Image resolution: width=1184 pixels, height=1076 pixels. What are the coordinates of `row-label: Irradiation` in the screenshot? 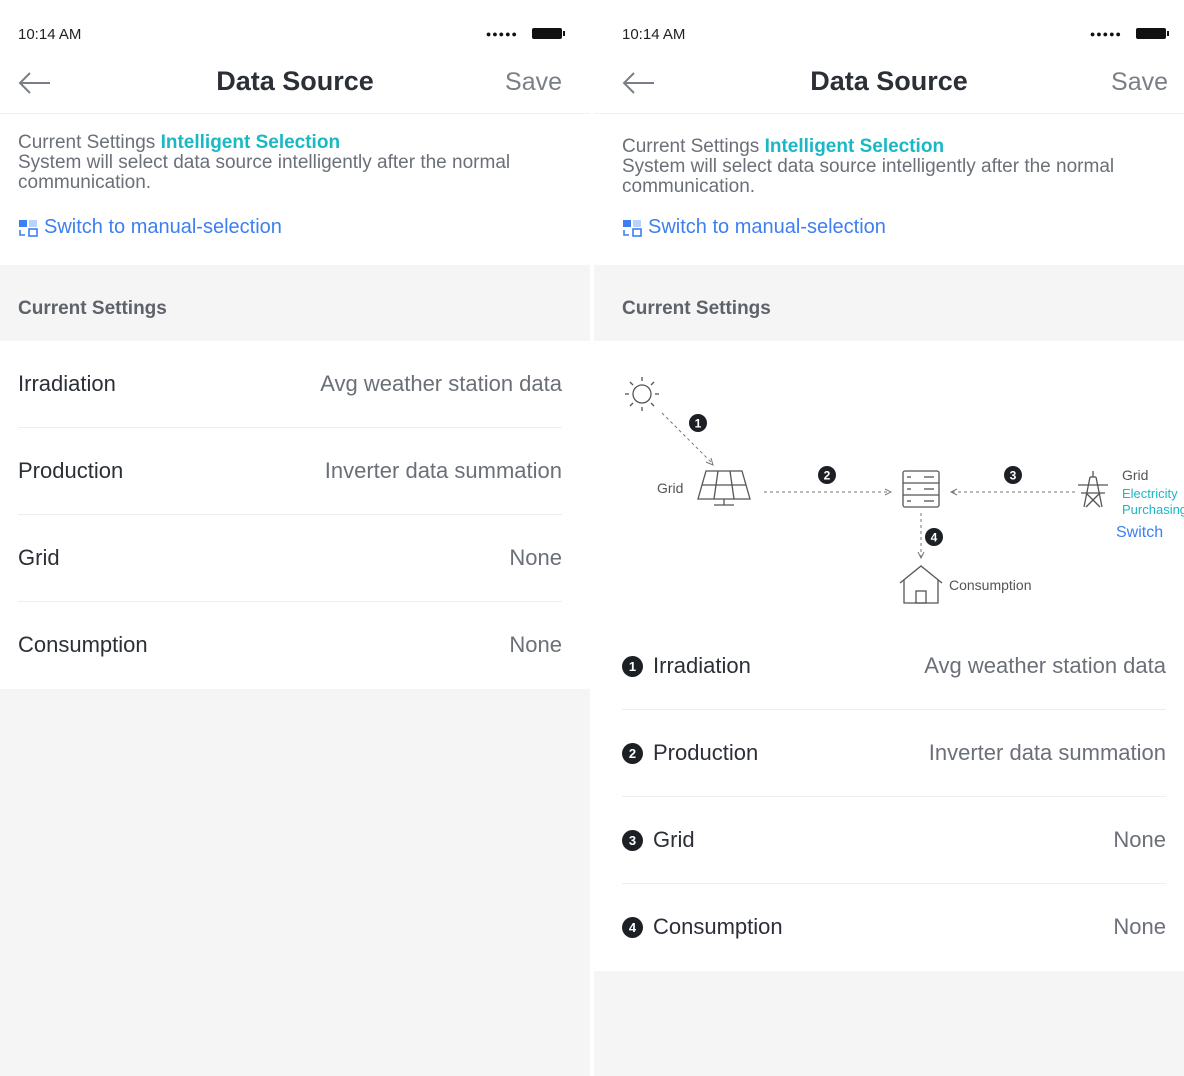 It's located at (67, 383).